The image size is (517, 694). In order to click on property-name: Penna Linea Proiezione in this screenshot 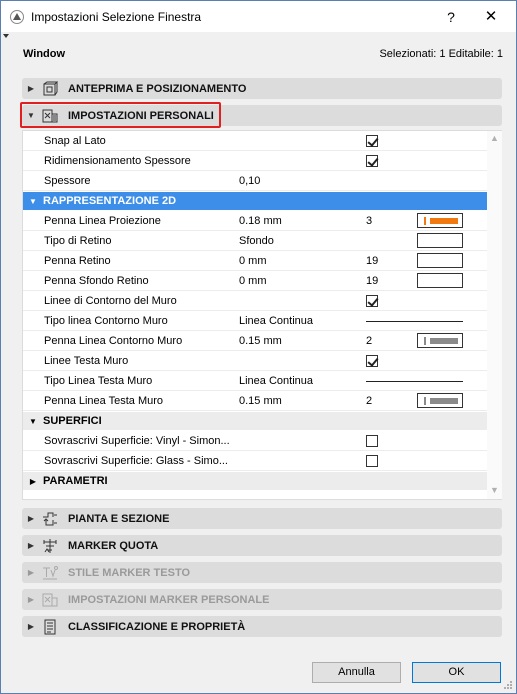, I will do `click(102, 221)`.